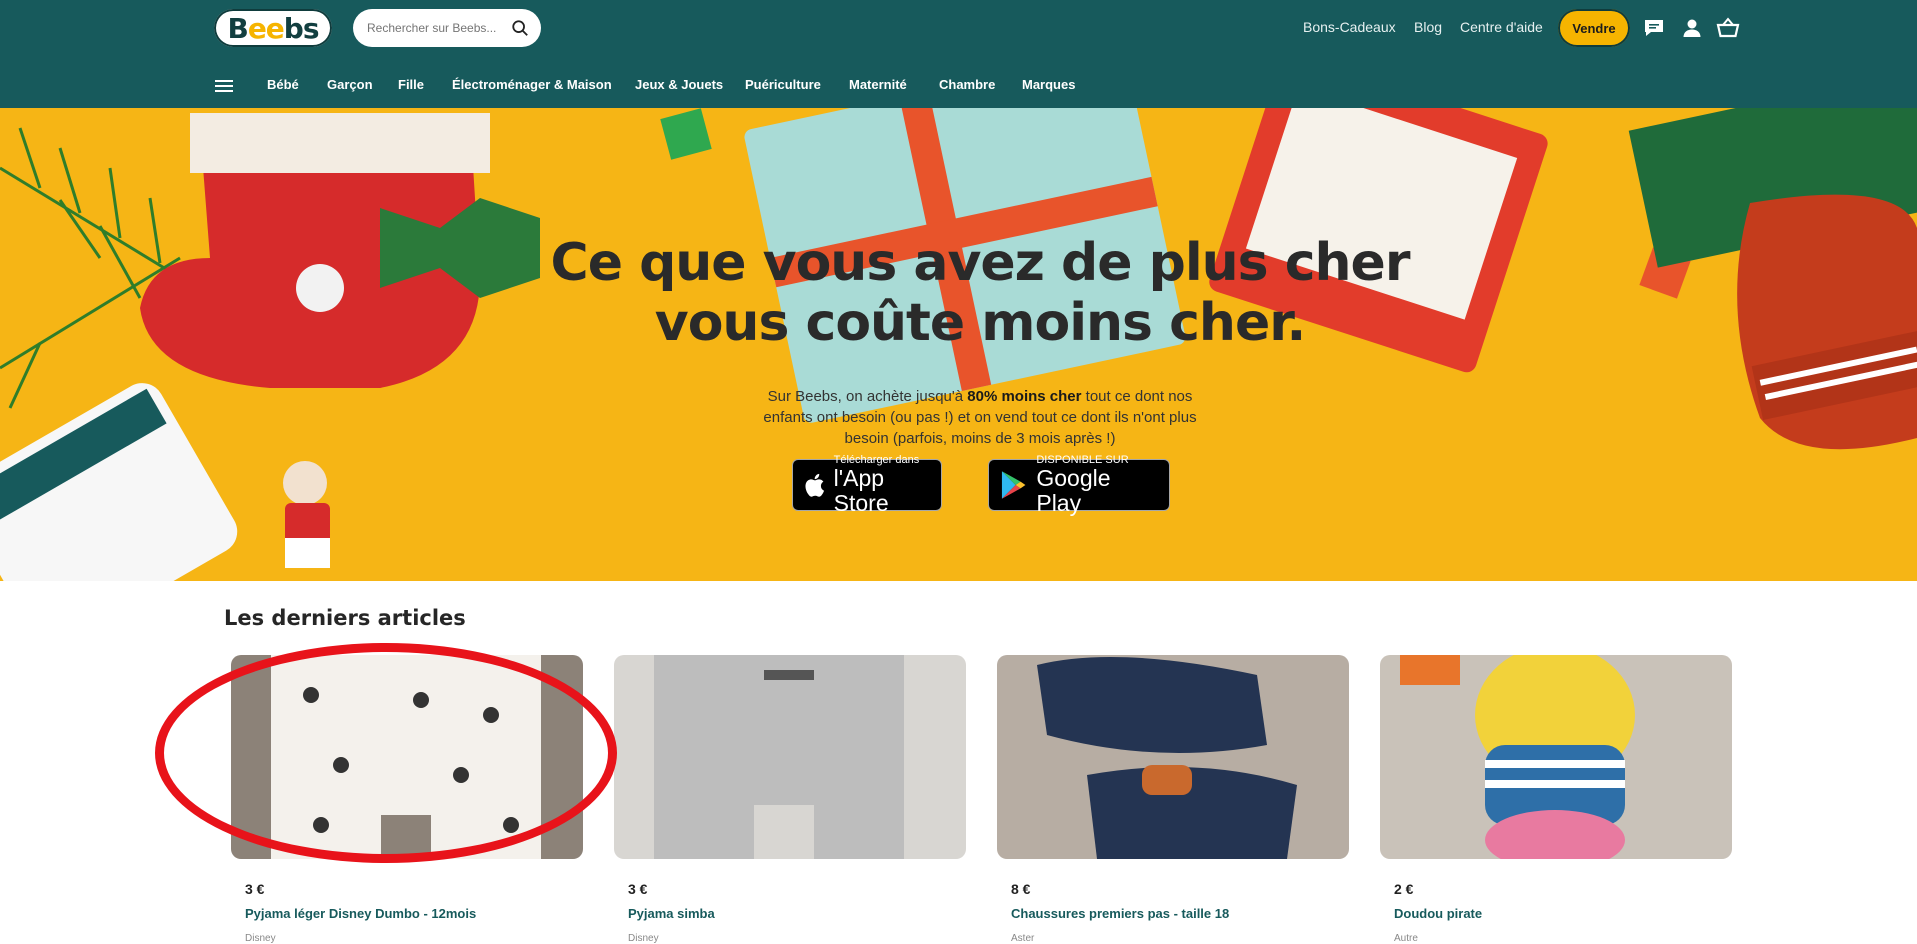 This screenshot has height=944, width=1917. I want to click on hero-text-bold: 80% moins cher, so click(1024, 396).